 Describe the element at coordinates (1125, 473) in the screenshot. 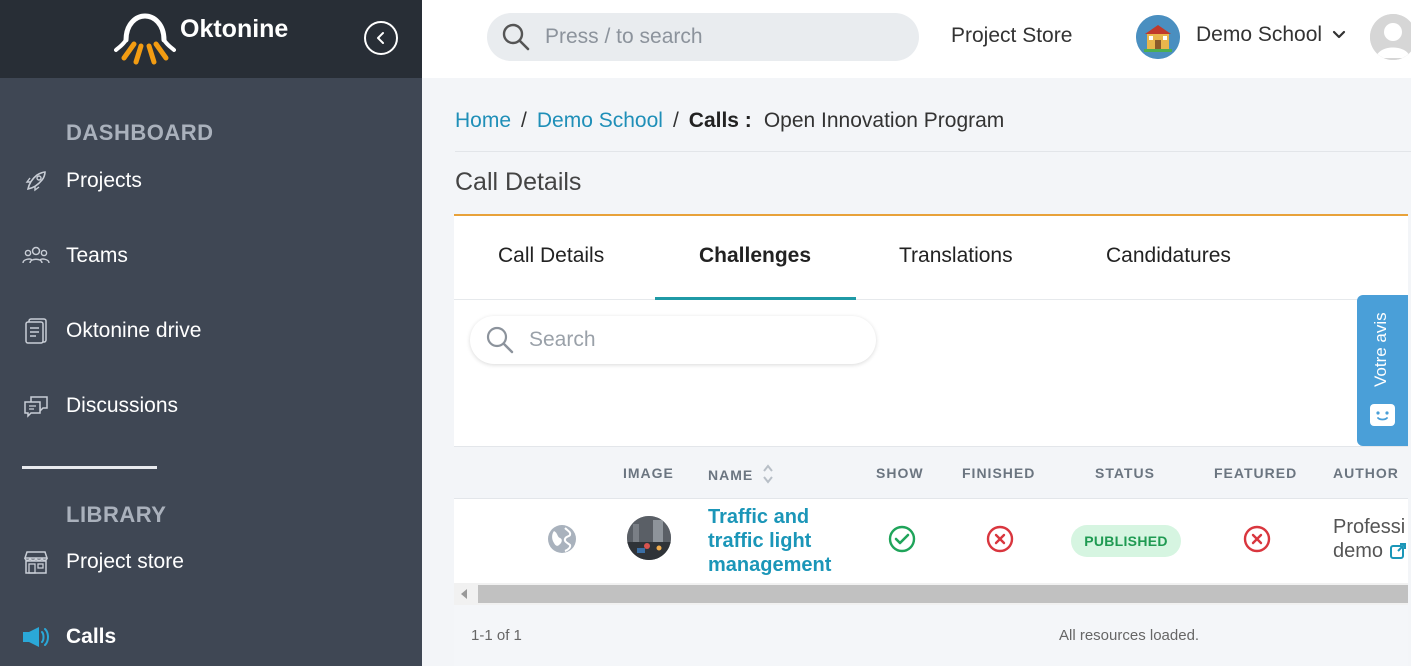

I see `column-header-status: STATUS` at that location.